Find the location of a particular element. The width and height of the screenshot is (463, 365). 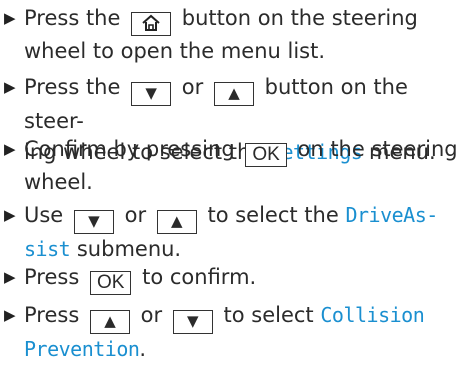

step-text: wheel. is located at coordinates (58, 182).